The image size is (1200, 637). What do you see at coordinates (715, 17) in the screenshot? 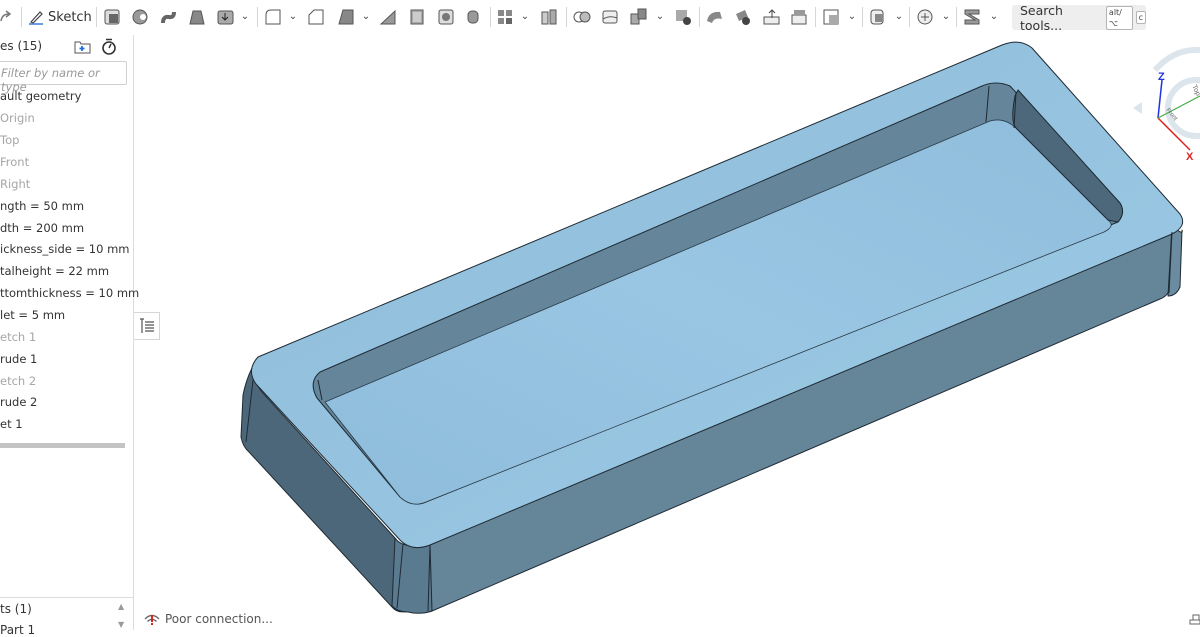
I see `modify-fillet-icon` at bounding box center [715, 17].